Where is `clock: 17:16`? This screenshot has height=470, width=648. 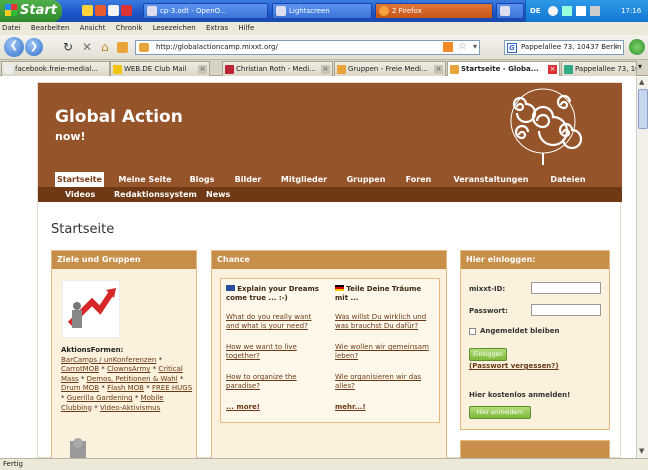 clock: 17:16 is located at coordinates (631, 11).